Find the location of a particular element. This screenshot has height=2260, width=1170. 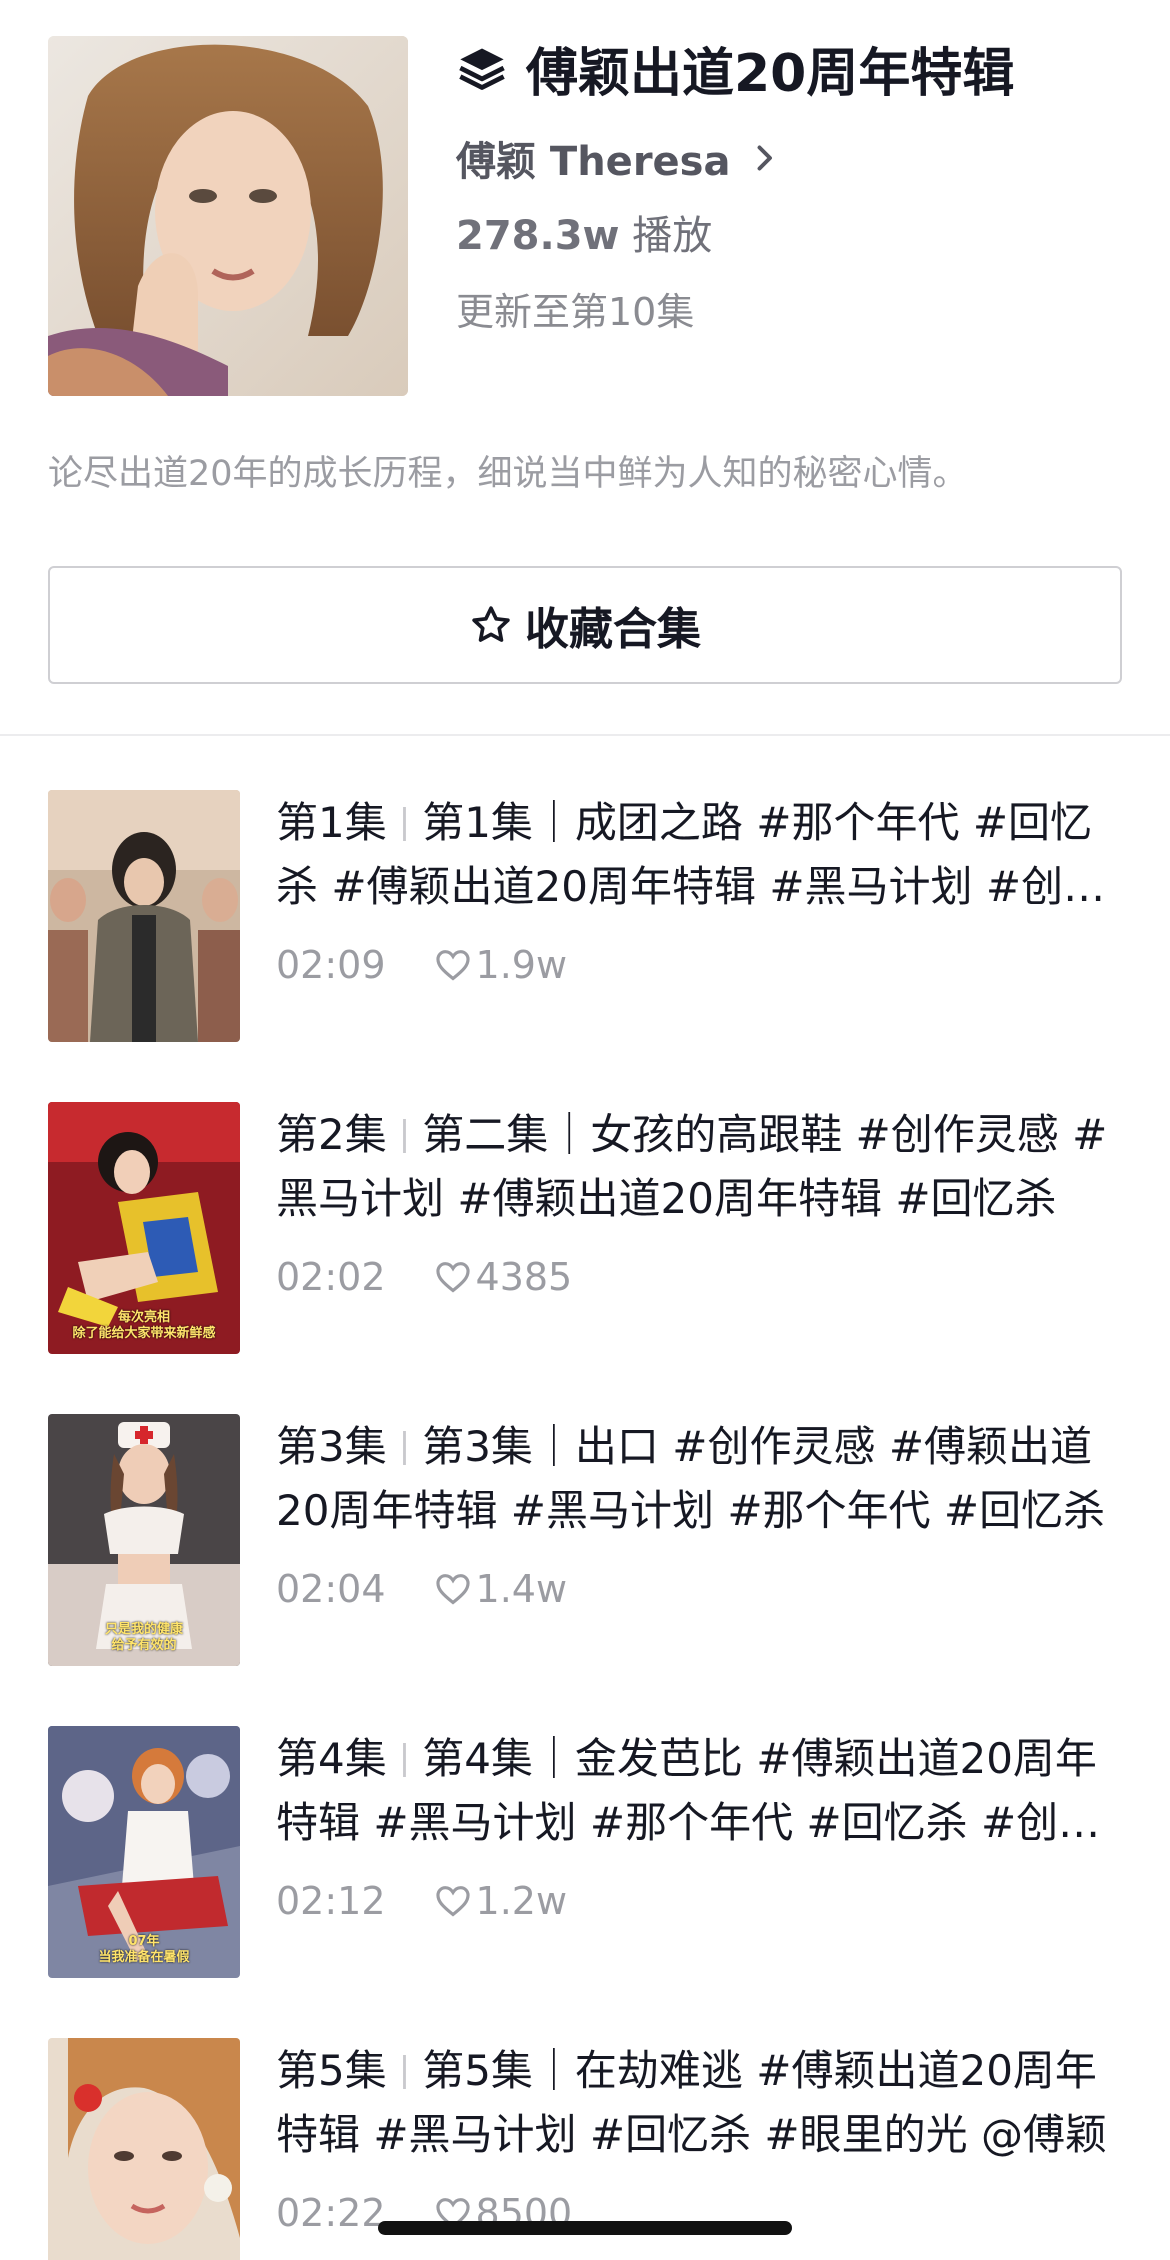

album-header: 傅颖出道20周年特辑 傅颖 Theresa 278.3w 播放 更新至第10集 is located at coordinates (585, 216).